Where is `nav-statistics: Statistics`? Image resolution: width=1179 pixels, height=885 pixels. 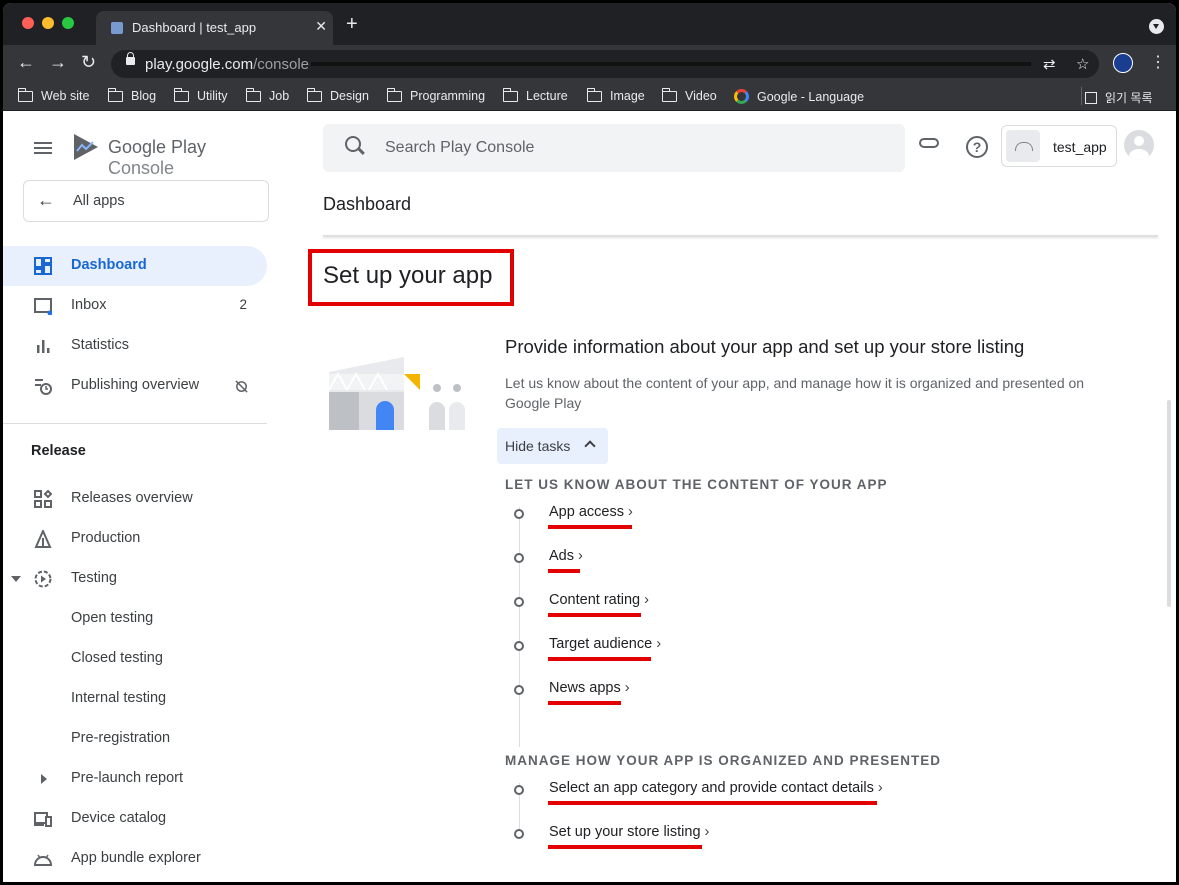 nav-statistics: Statistics is located at coordinates (135, 346).